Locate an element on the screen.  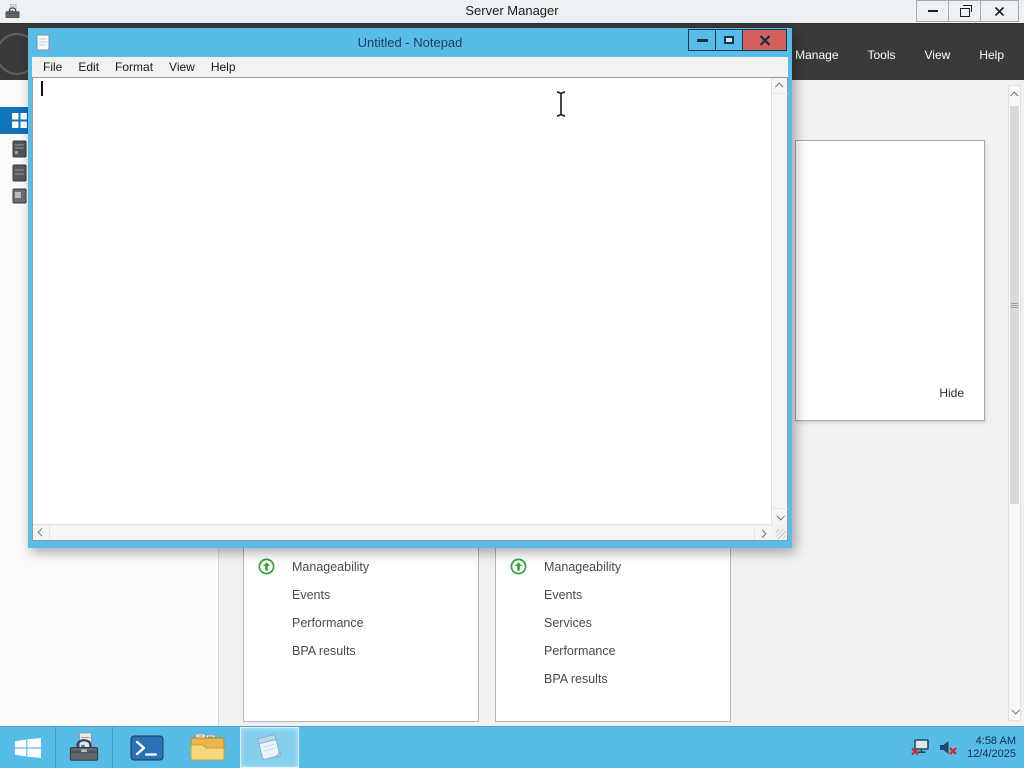
taskbar: 4:58 AM 12/4/2025 is located at coordinates (512, 747).